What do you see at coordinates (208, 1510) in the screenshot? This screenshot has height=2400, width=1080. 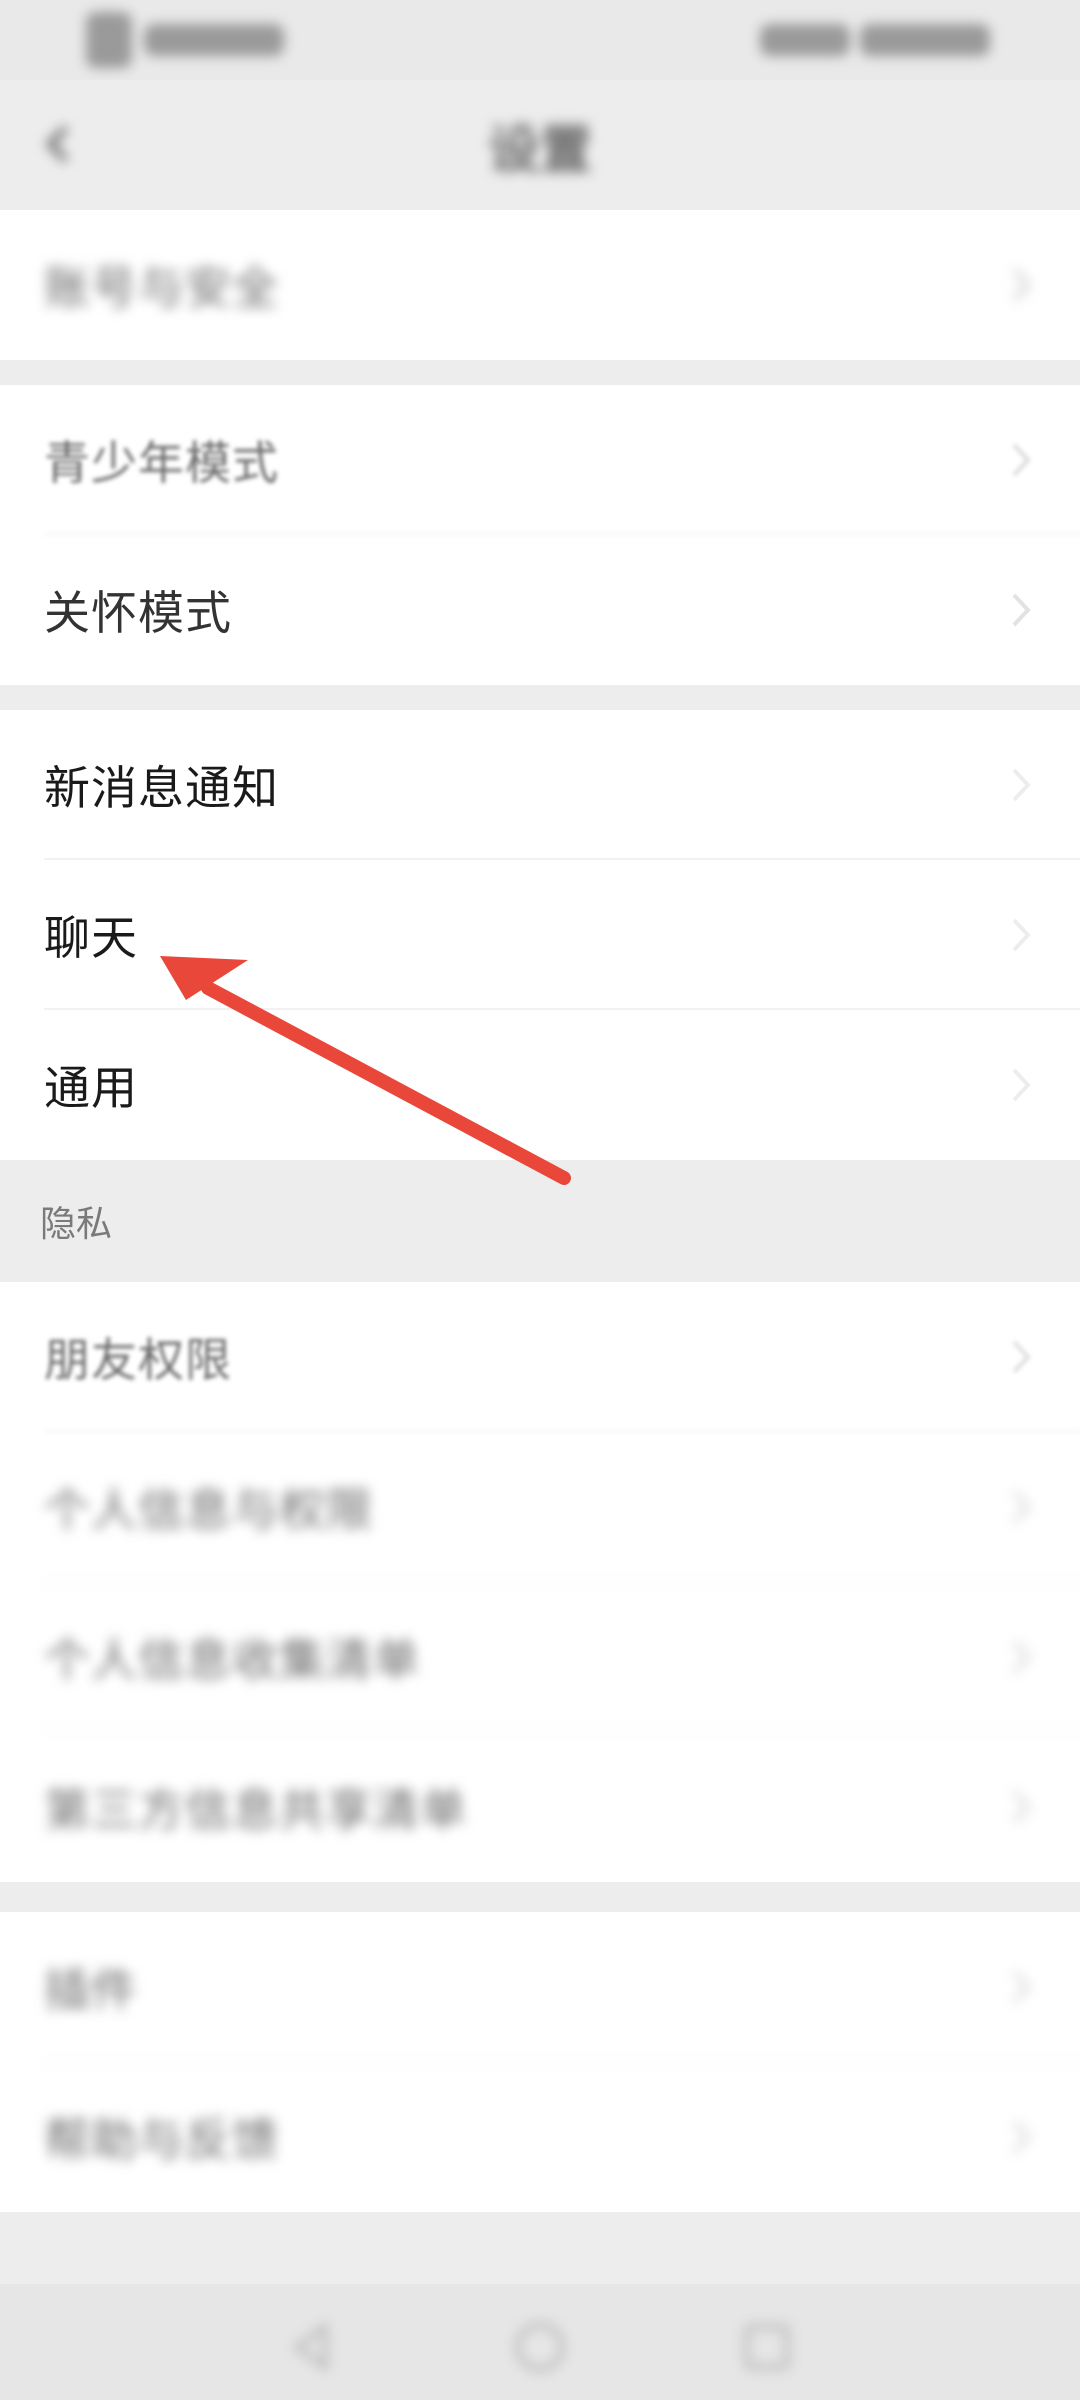 I see `row-label: 个人信息与权限` at bounding box center [208, 1510].